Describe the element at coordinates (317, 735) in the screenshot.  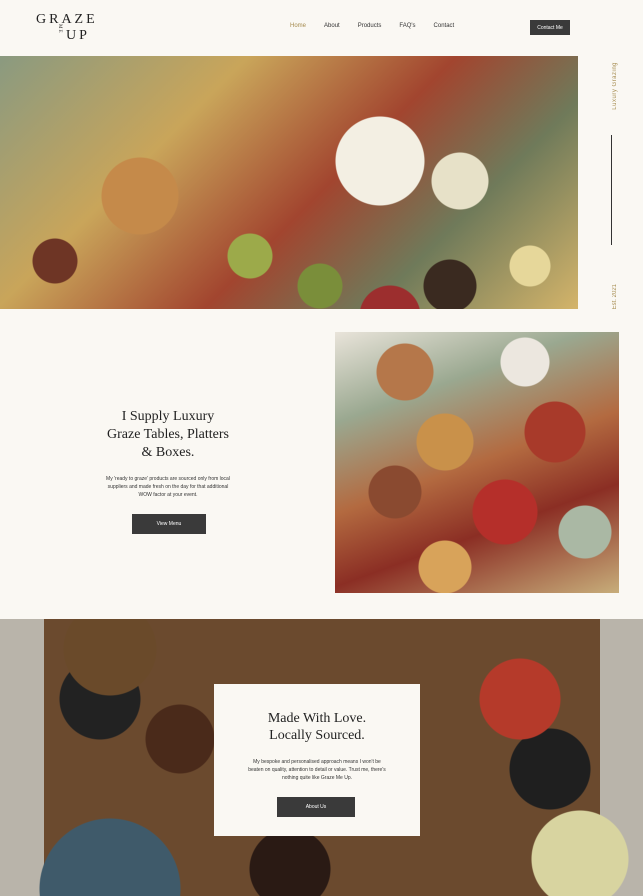
I see `love-heading-line2: Locally Sourced.` at that location.